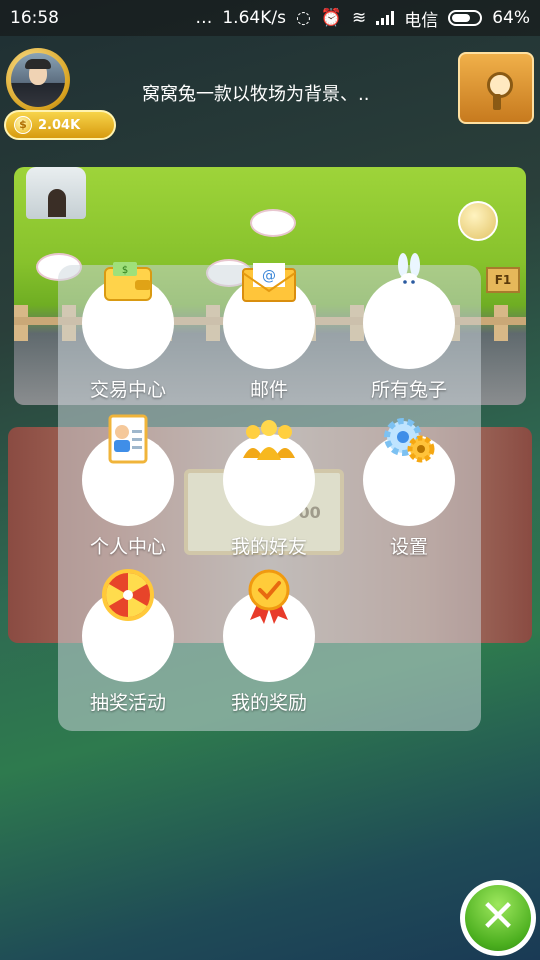 This screenshot has height=960, width=540. I want to click on avatar-portrait, so click(38, 80).